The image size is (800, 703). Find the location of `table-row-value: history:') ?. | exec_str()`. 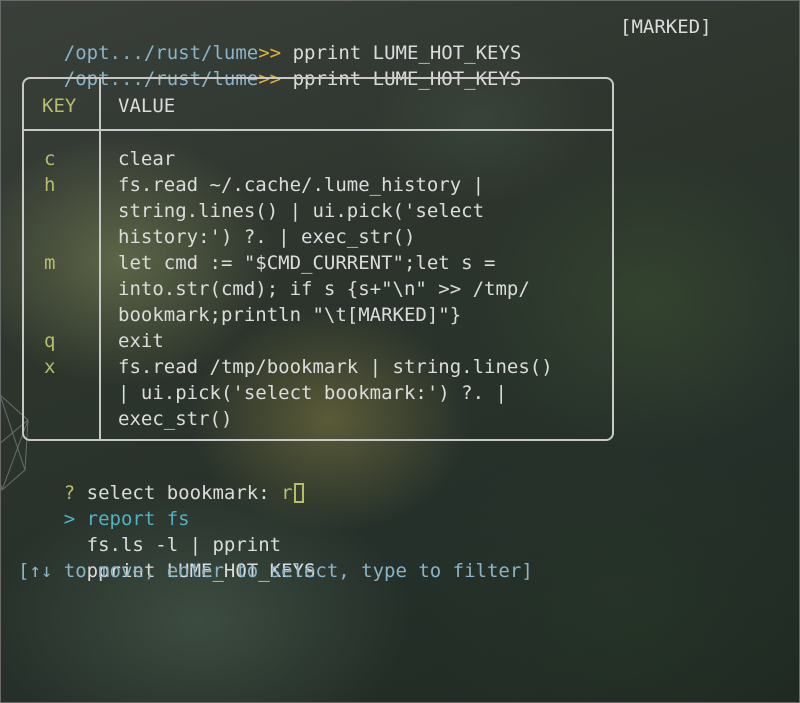

table-row-value: history:') ?. | exec_str() is located at coordinates (267, 237).